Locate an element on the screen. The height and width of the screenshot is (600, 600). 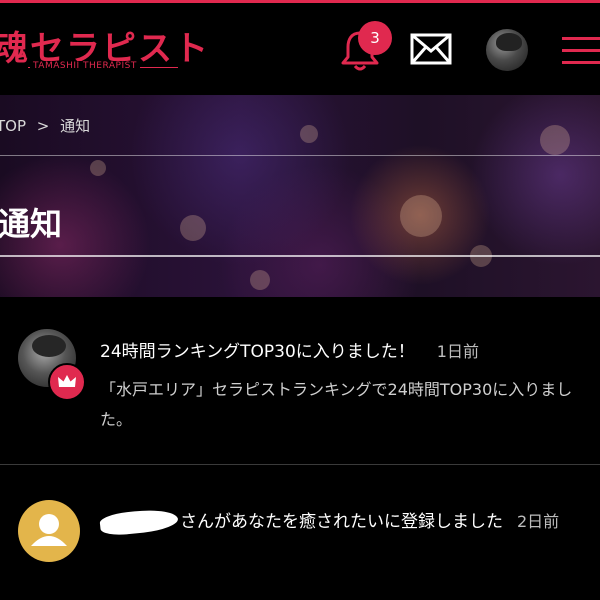
breadcrumb-home-link: TOP is located at coordinates (13, 126).